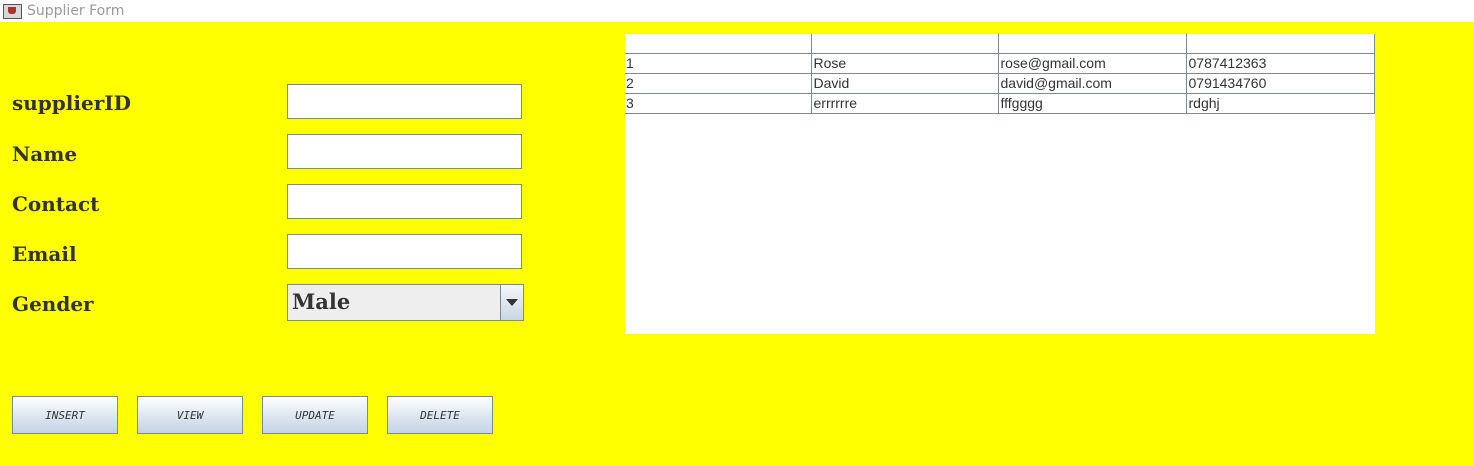 Image resolution: width=1474 pixels, height=466 pixels. What do you see at coordinates (405, 302) in the screenshot?
I see `gender-select: Male` at bounding box center [405, 302].